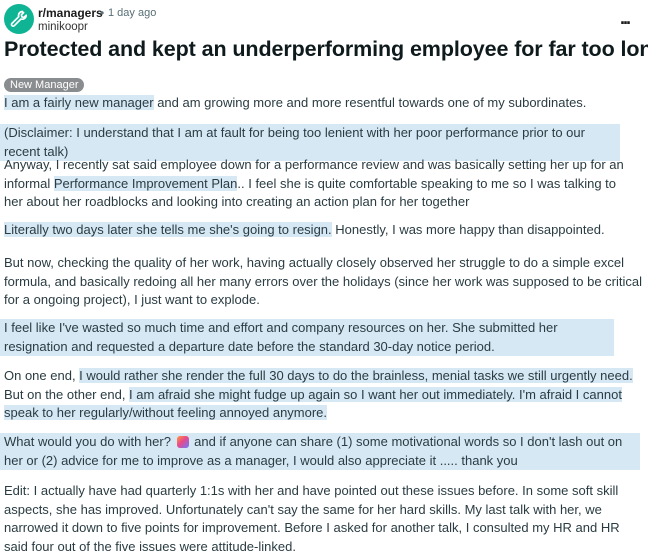 The width and height of the screenshot is (648, 557). Describe the element at coordinates (89, 441) in the screenshot. I see `body-text: What would you do with her?` at that location.